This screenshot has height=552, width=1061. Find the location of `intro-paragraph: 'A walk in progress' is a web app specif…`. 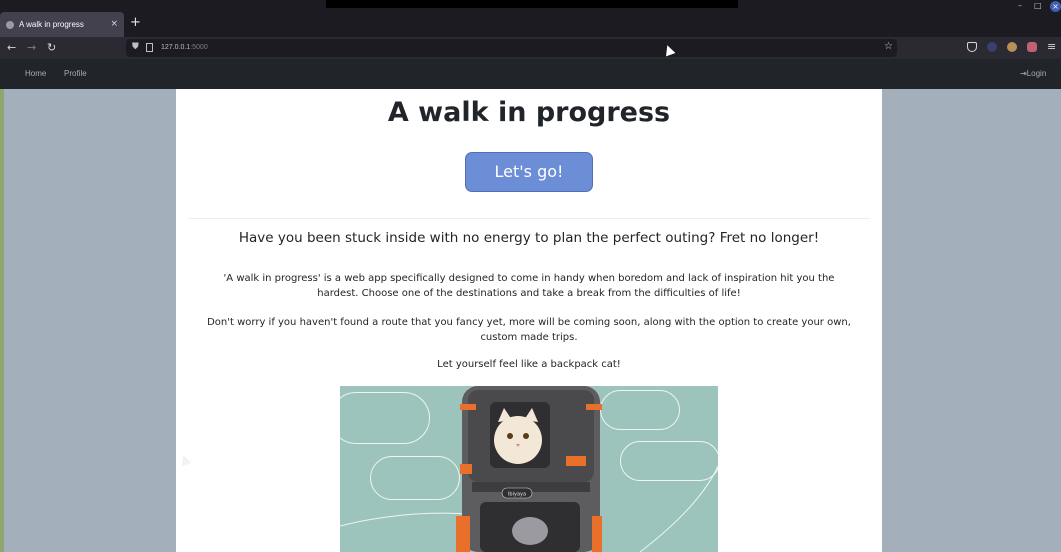

intro-paragraph: 'A walk in progress' is a web app specif… is located at coordinates (529, 286).